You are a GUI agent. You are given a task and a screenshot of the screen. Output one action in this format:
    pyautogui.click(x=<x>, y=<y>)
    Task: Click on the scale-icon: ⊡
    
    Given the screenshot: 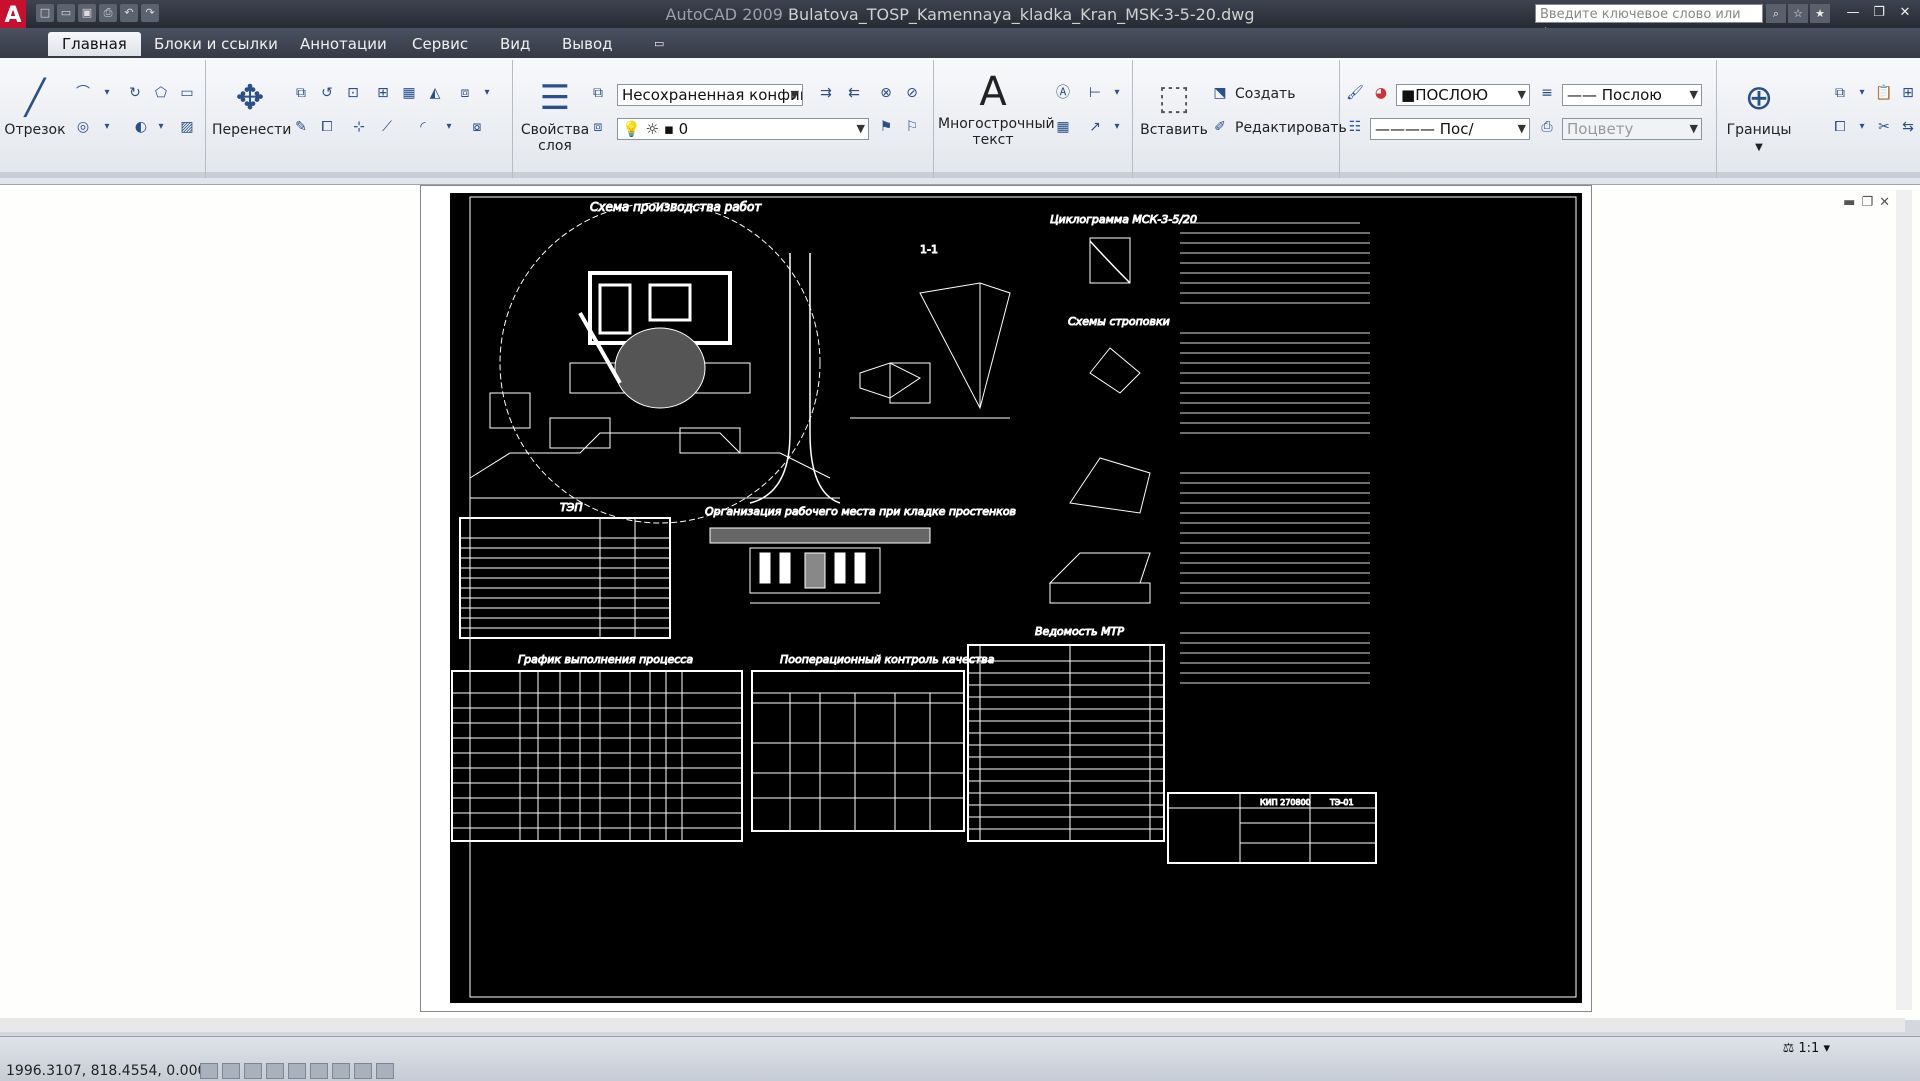 What is the action you would take?
    pyautogui.click(x=353, y=93)
    